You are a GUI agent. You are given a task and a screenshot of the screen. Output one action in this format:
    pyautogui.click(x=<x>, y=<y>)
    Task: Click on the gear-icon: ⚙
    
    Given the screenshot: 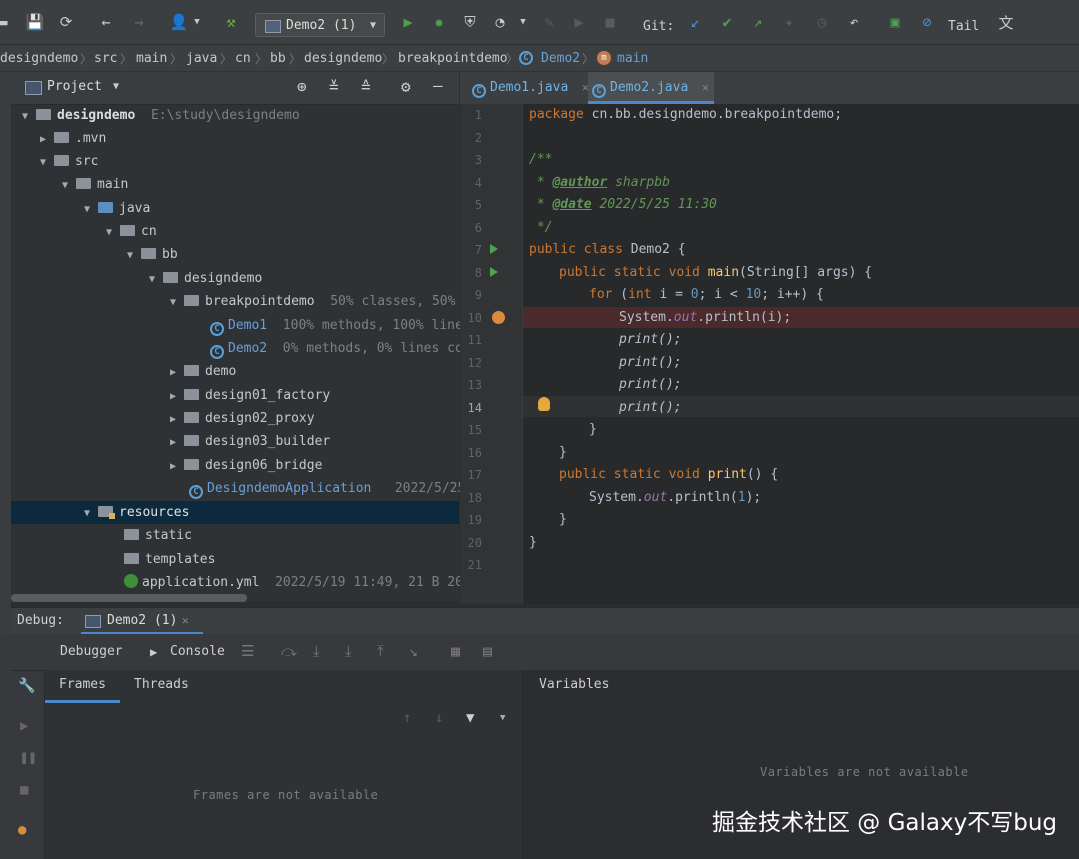 What is the action you would take?
    pyautogui.click(x=406, y=86)
    